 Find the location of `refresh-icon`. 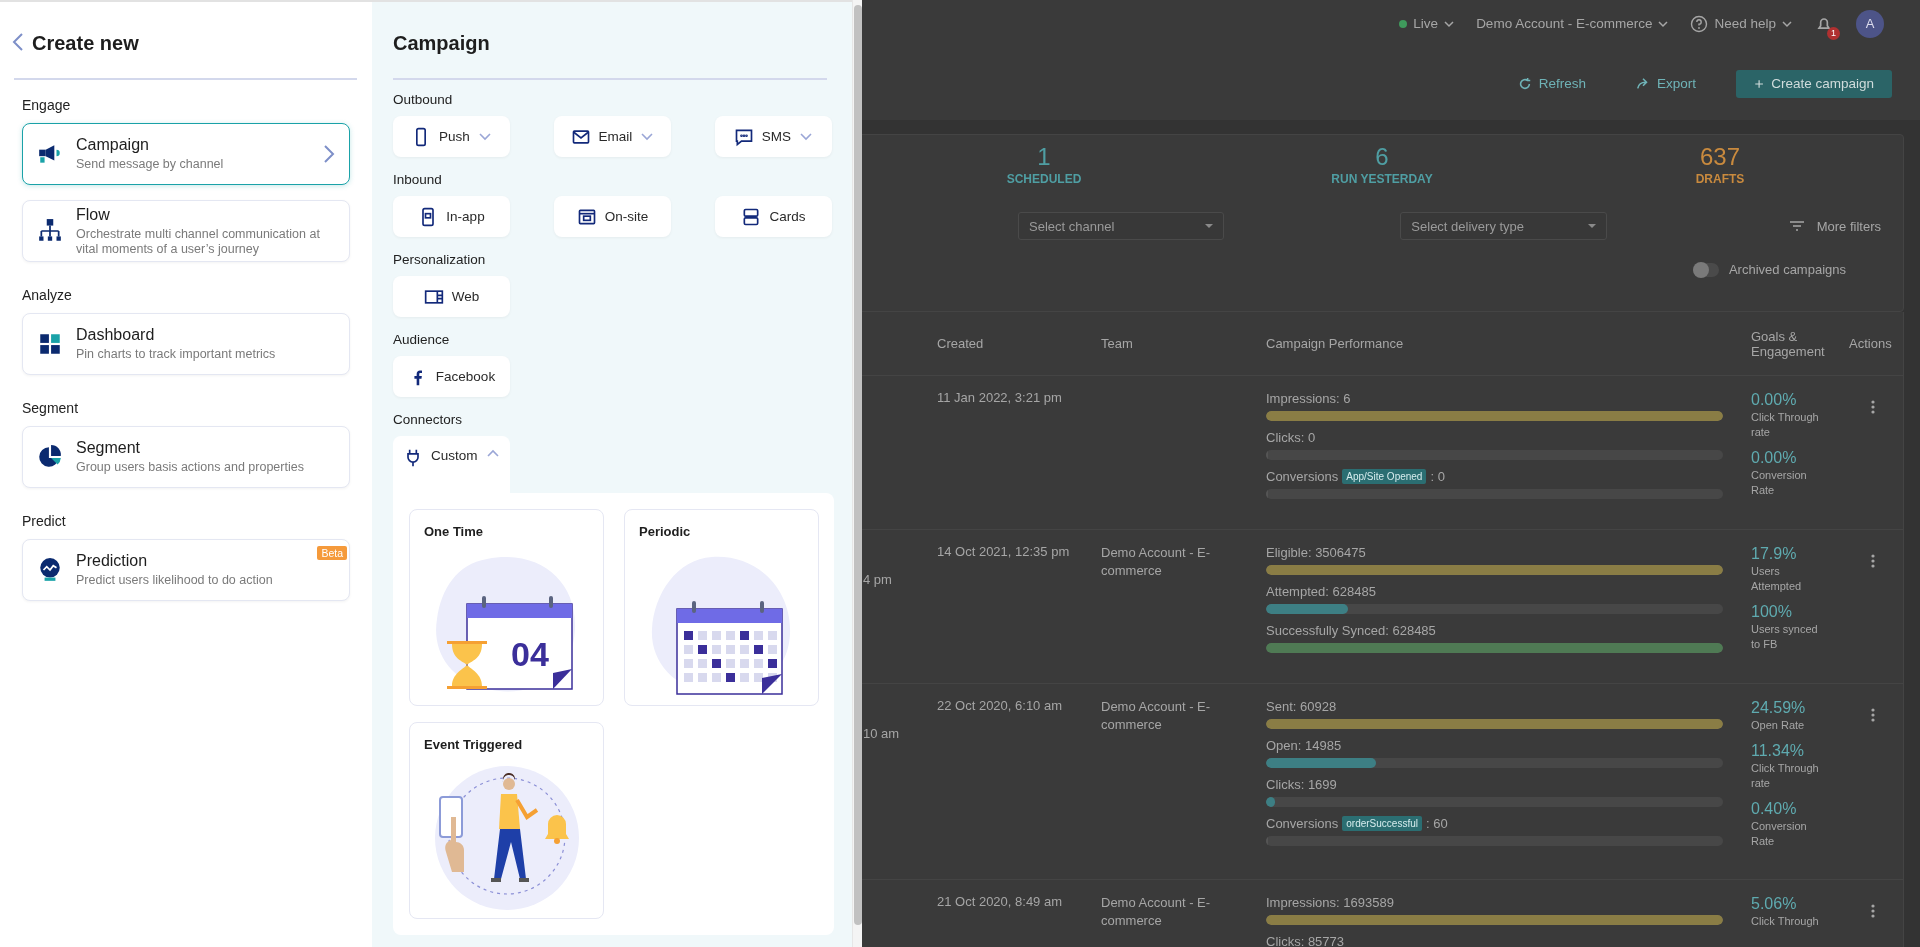

refresh-icon is located at coordinates (1524, 83).